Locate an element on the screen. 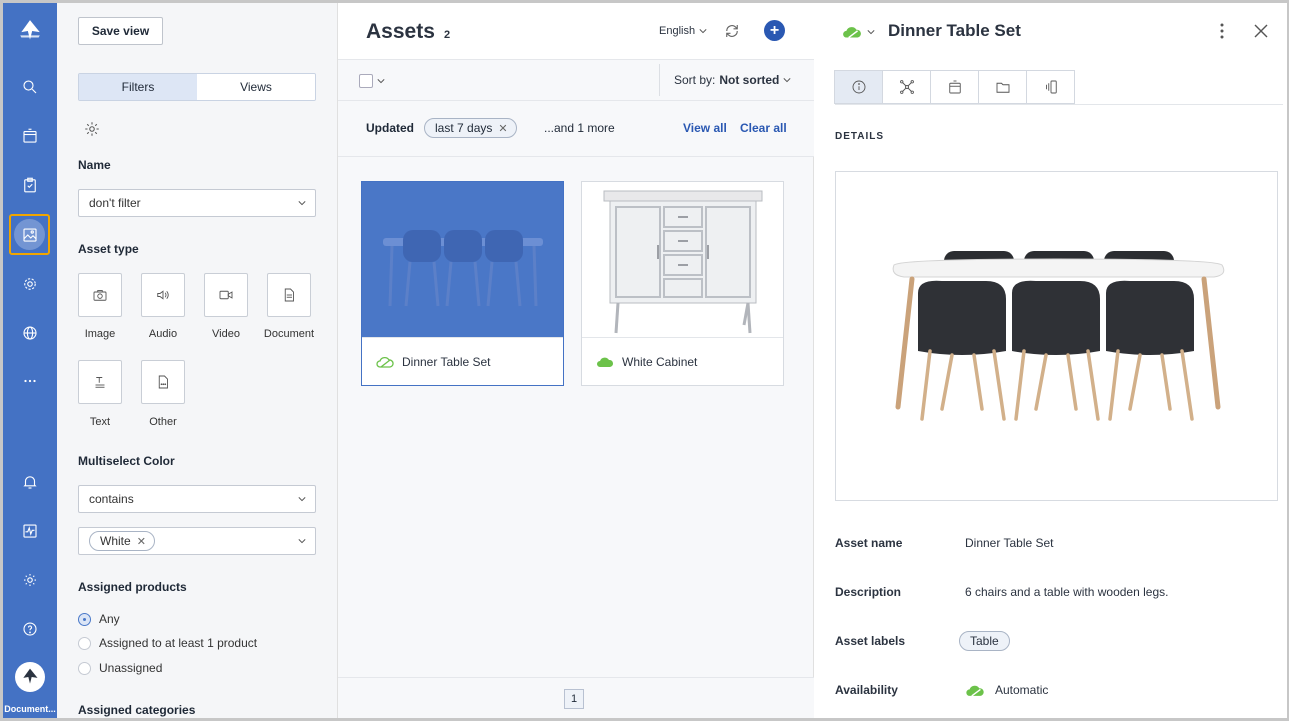 Image resolution: width=1289 pixels, height=721 pixels. text-icon is located at coordinates (100, 382).